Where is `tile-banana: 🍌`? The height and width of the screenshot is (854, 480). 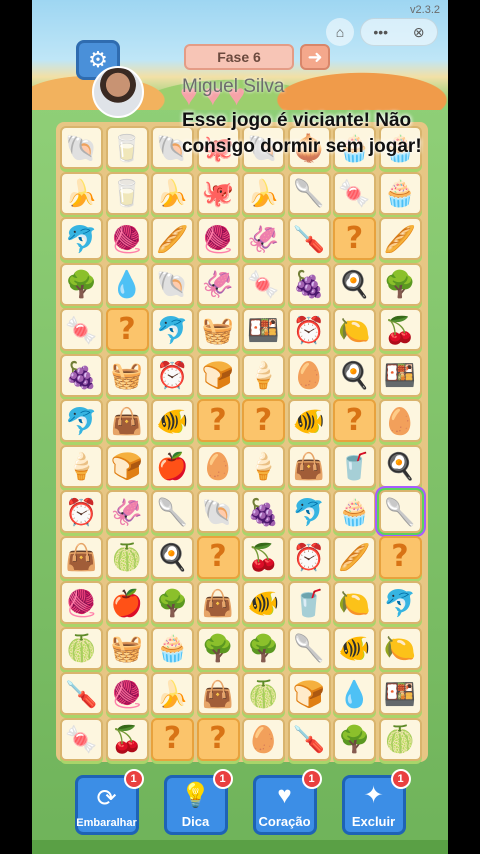
tile-banana: 🍌 is located at coordinates (172, 693).